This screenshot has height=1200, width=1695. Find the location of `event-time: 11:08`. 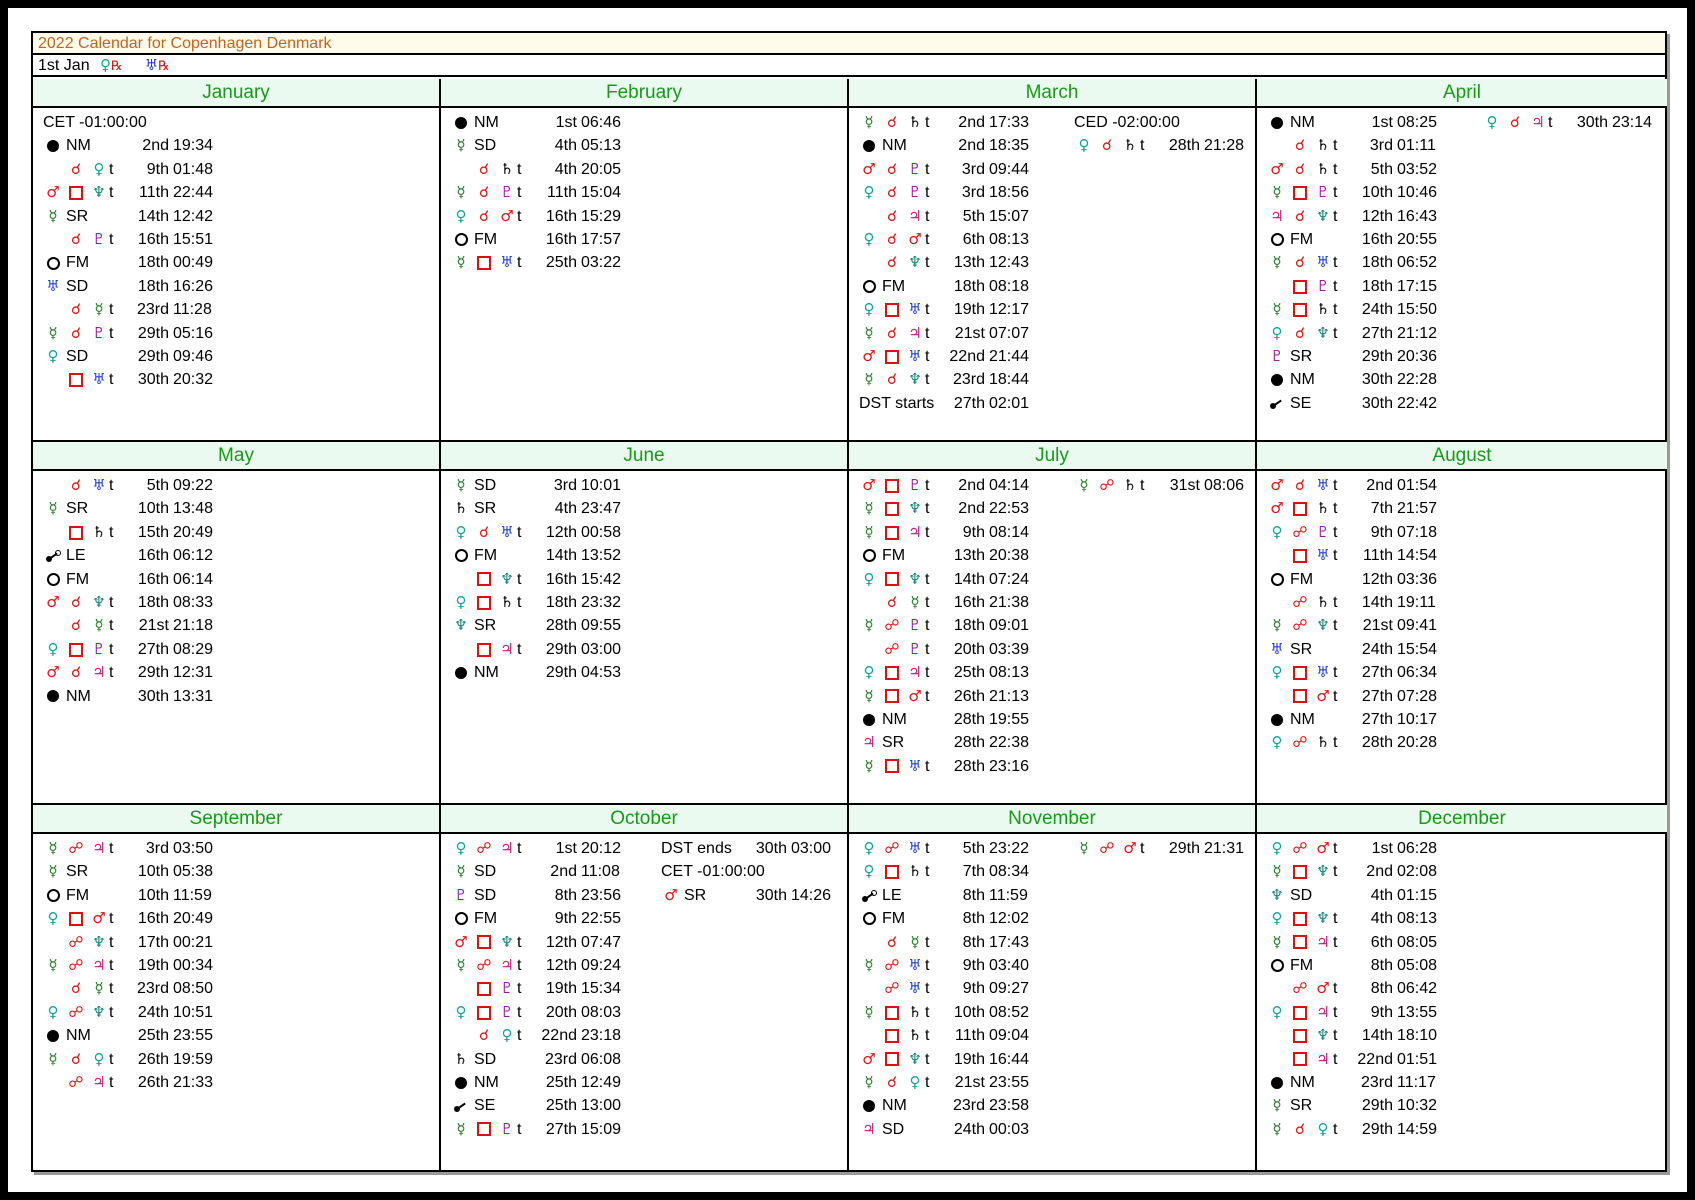

event-time: 11:08 is located at coordinates (600, 872).